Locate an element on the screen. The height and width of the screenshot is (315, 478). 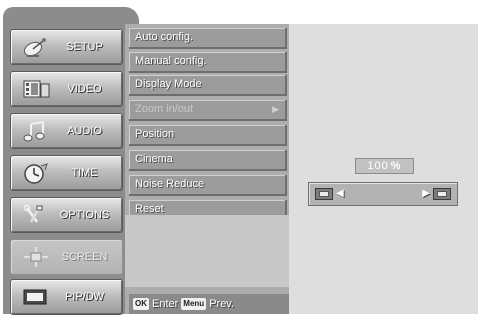
zoom-slider: ◀ ▶ is located at coordinates (383, 194).